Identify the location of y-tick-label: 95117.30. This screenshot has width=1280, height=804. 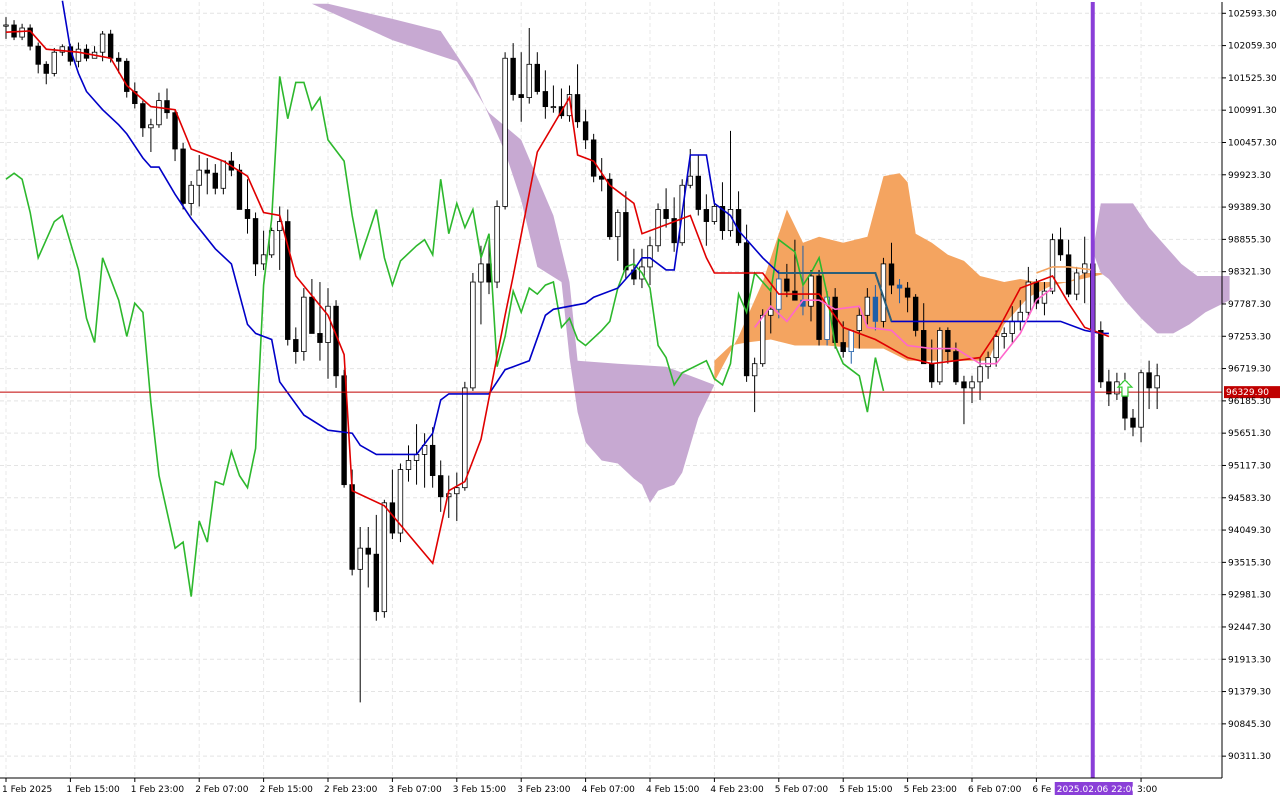
(1249, 466).